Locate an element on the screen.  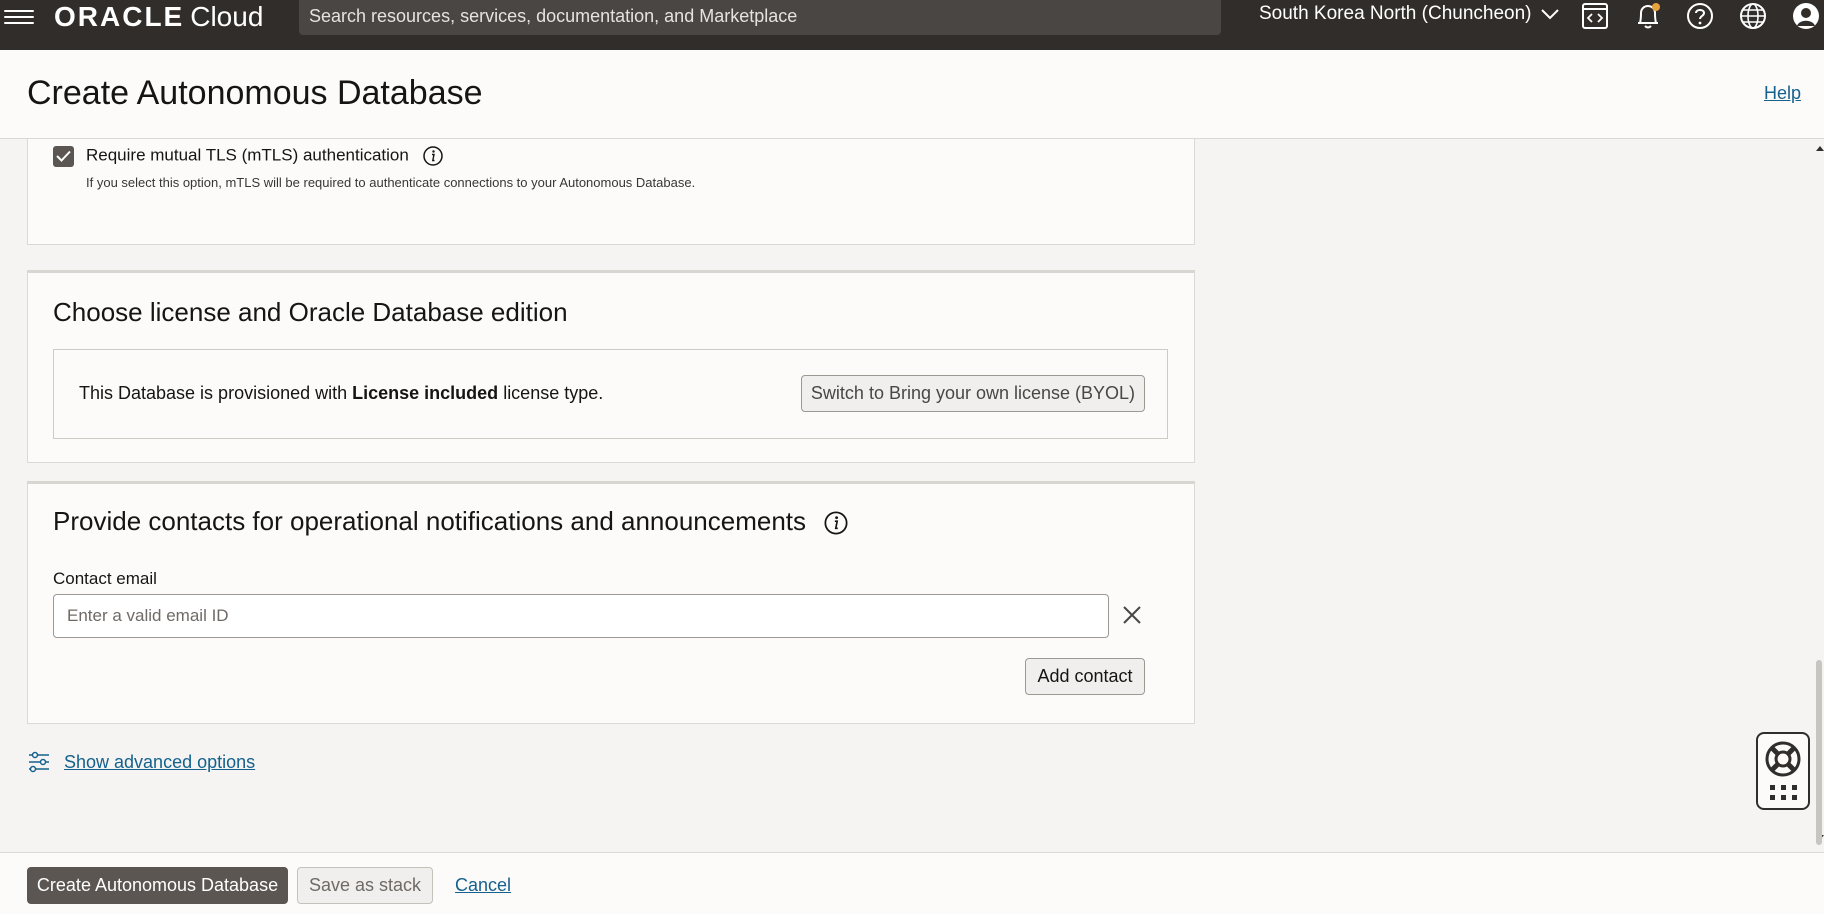
switch-byol-button: Switch to Bring your own license (BYOL) is located at coordinates (973, 393).